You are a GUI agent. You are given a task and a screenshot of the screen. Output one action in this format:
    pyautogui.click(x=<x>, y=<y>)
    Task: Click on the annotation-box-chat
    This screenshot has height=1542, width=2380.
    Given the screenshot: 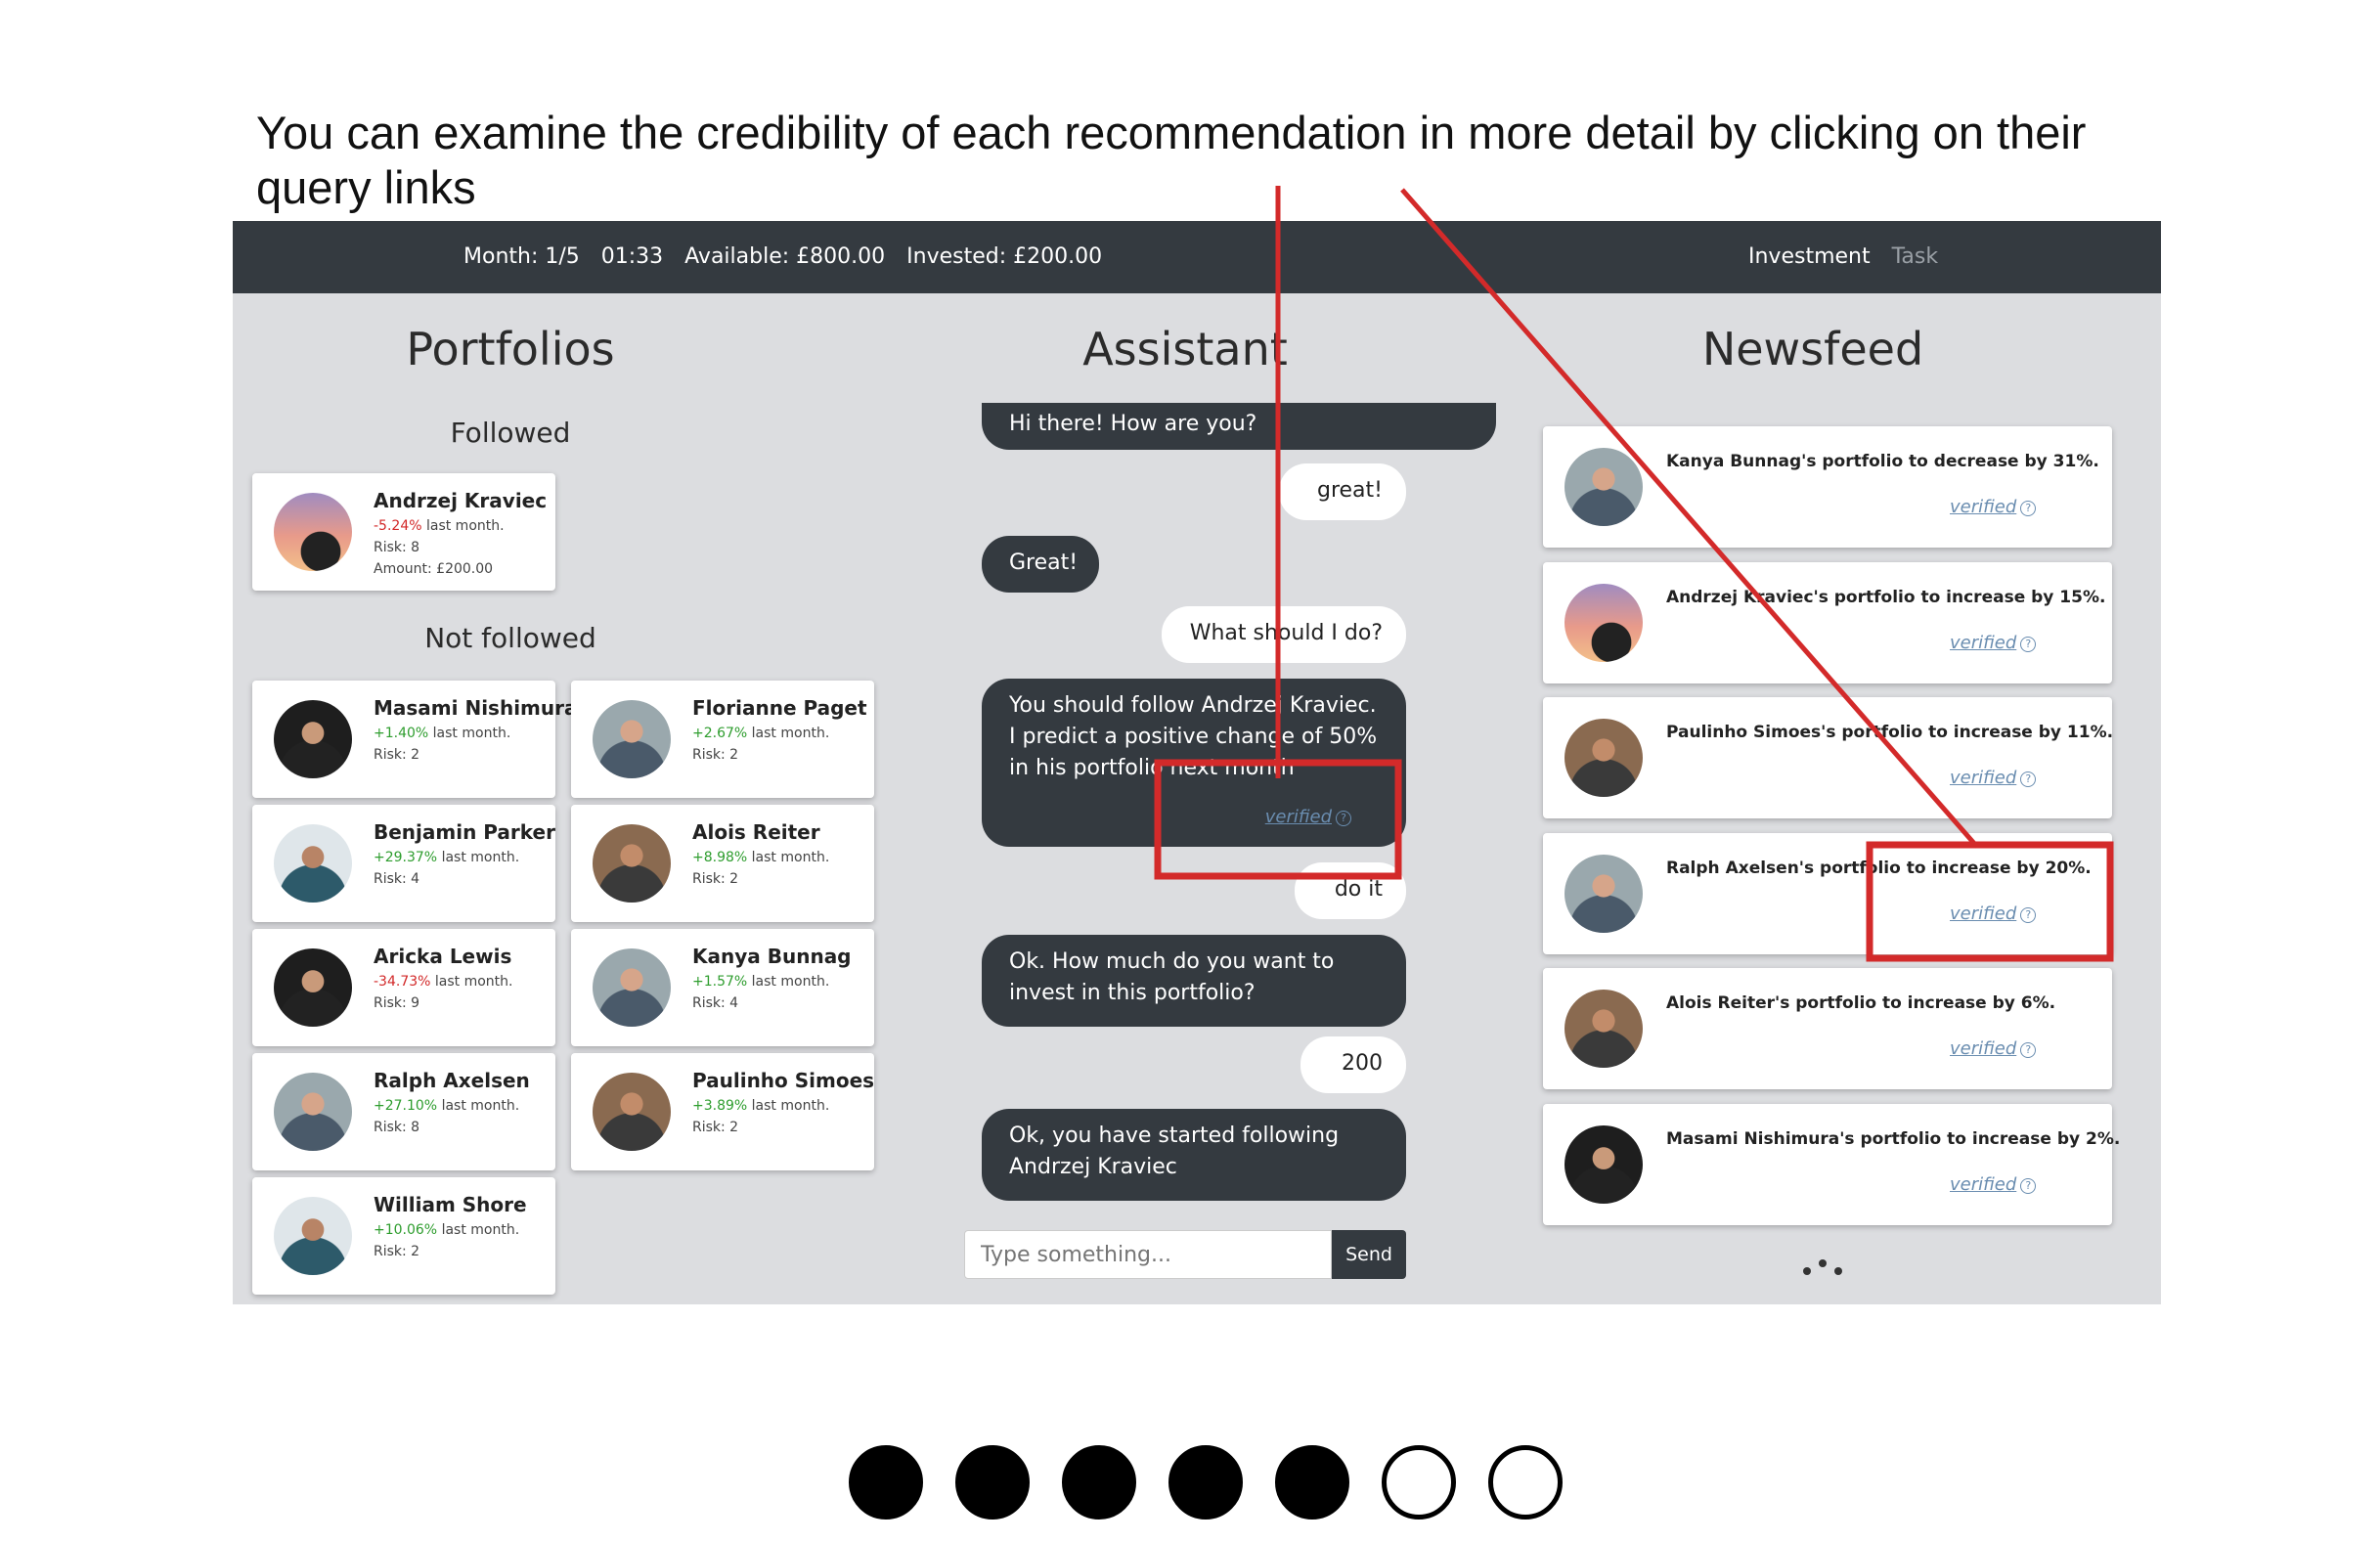 What is the action you would take?
    pyautogui.click(x=1278, y=819)
    